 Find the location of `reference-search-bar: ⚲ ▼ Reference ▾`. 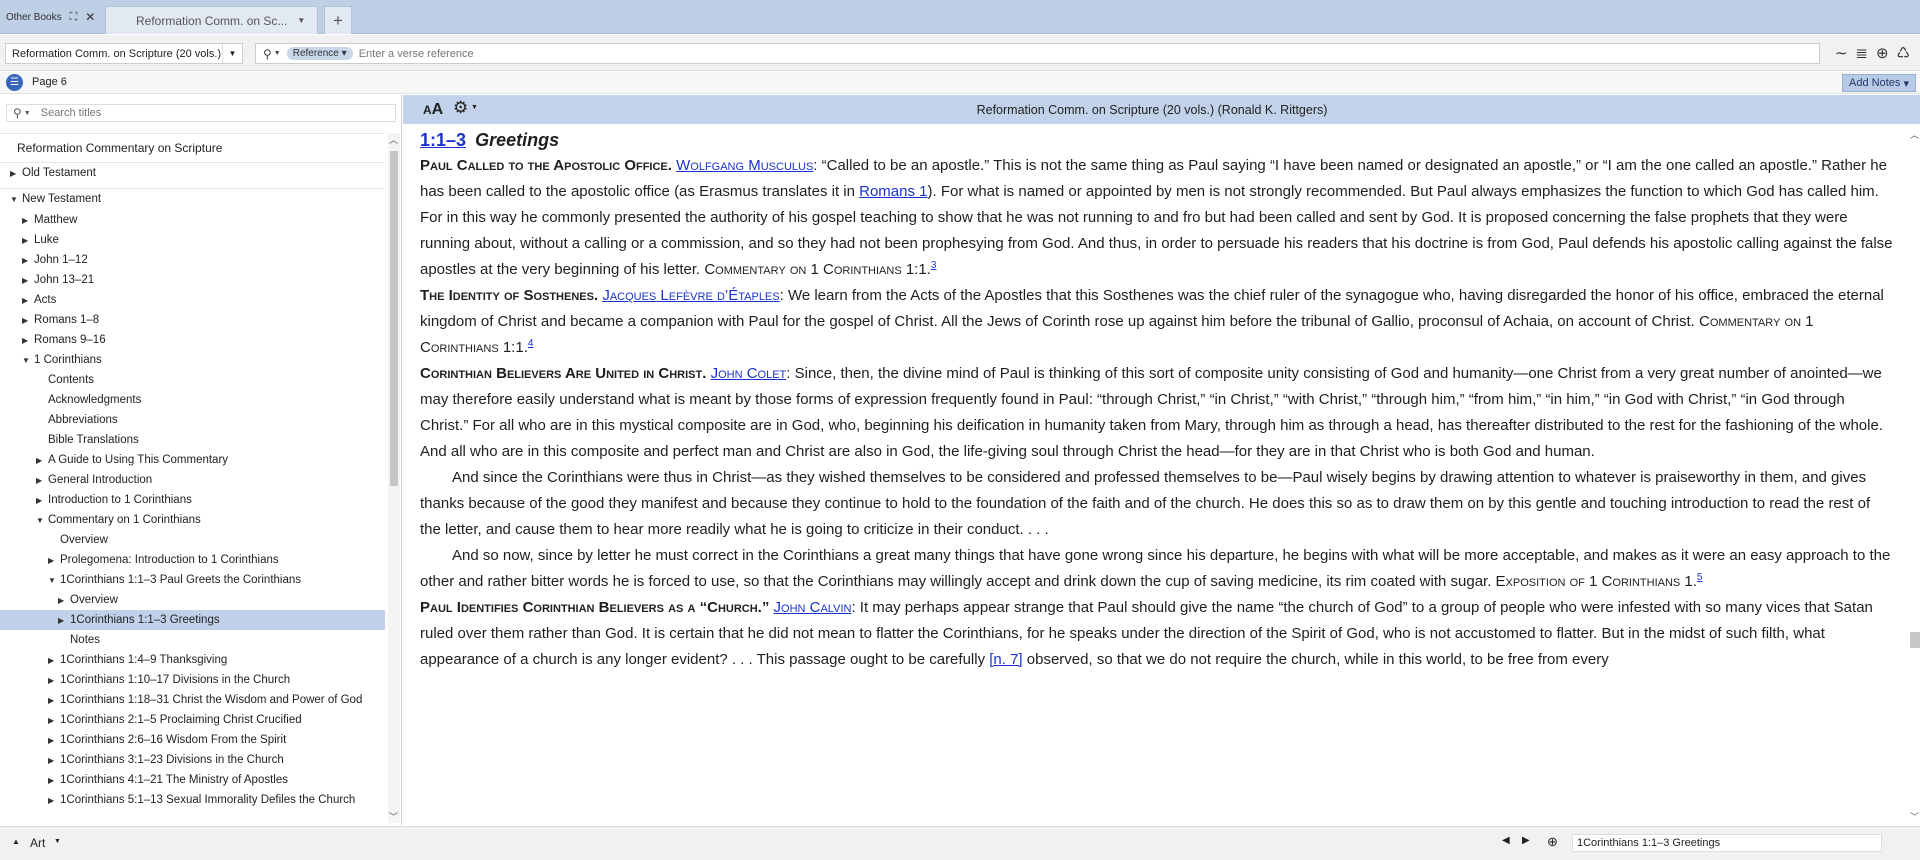

reference-search-bar: ⚲ ▼ Reference ▾ is located at coordinates (1037, 53).